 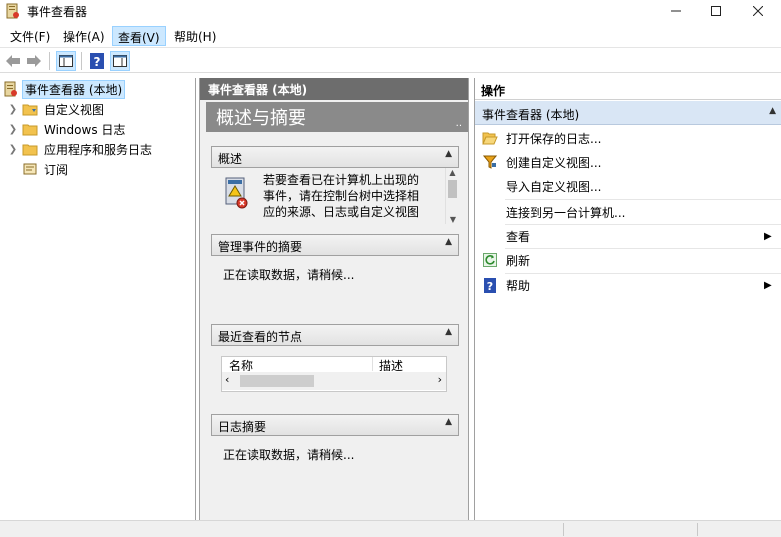 What do you see at coordinates (98, 149) in the screenshot?
I see `tree-item-label: 应用程序和服务日志` at bounding box center [98, 149].